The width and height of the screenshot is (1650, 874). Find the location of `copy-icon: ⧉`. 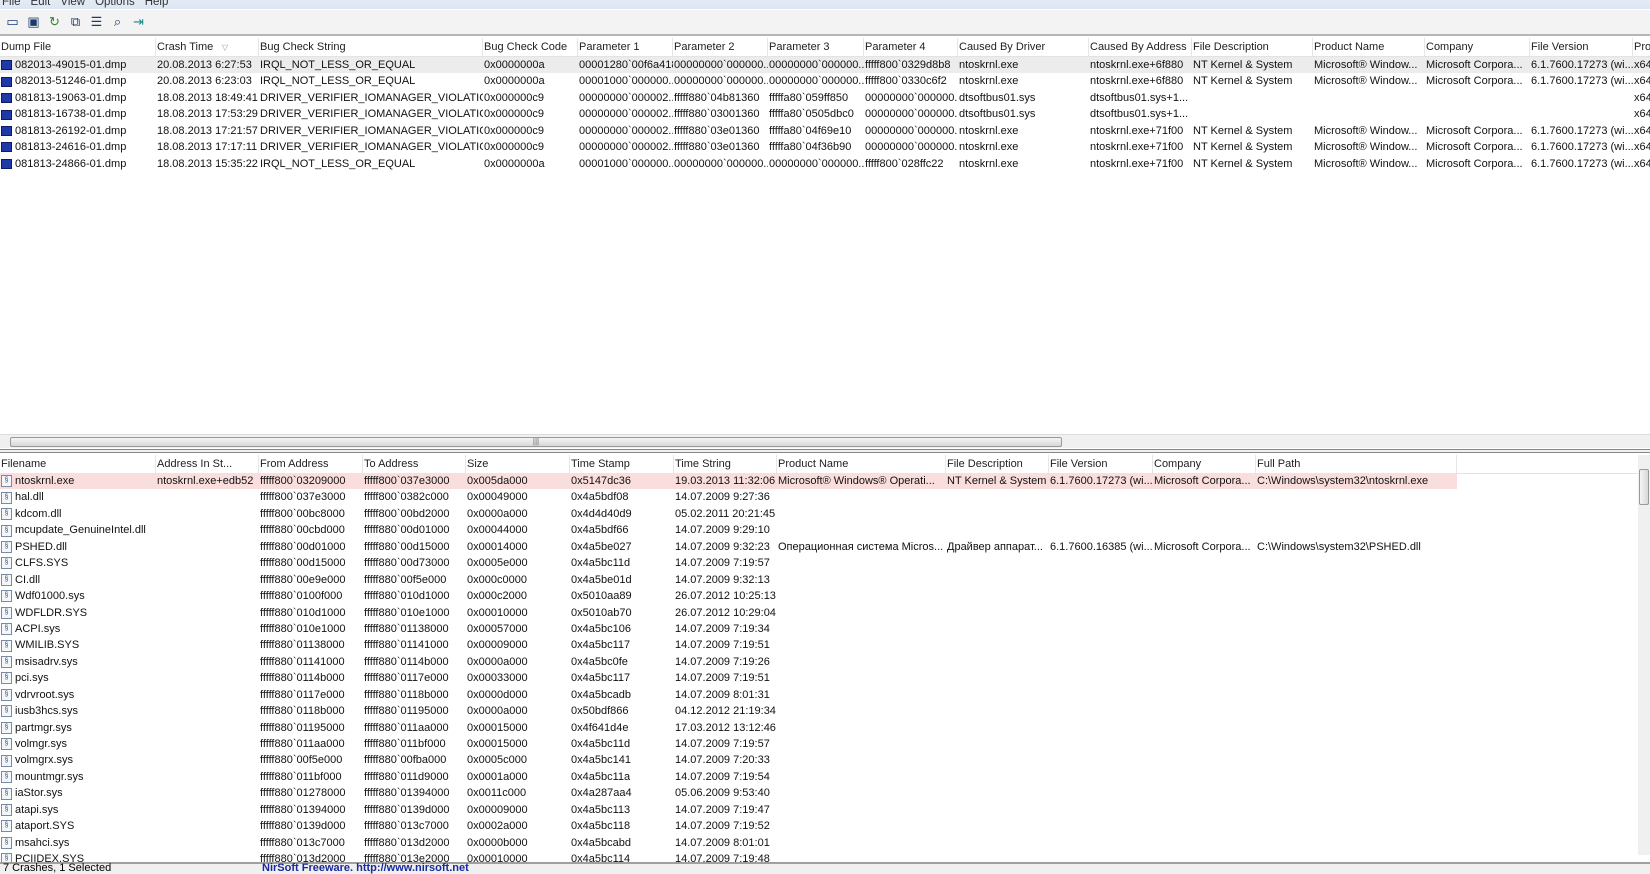

copy-icon: ⧉ is located at coordinates (75, 22).